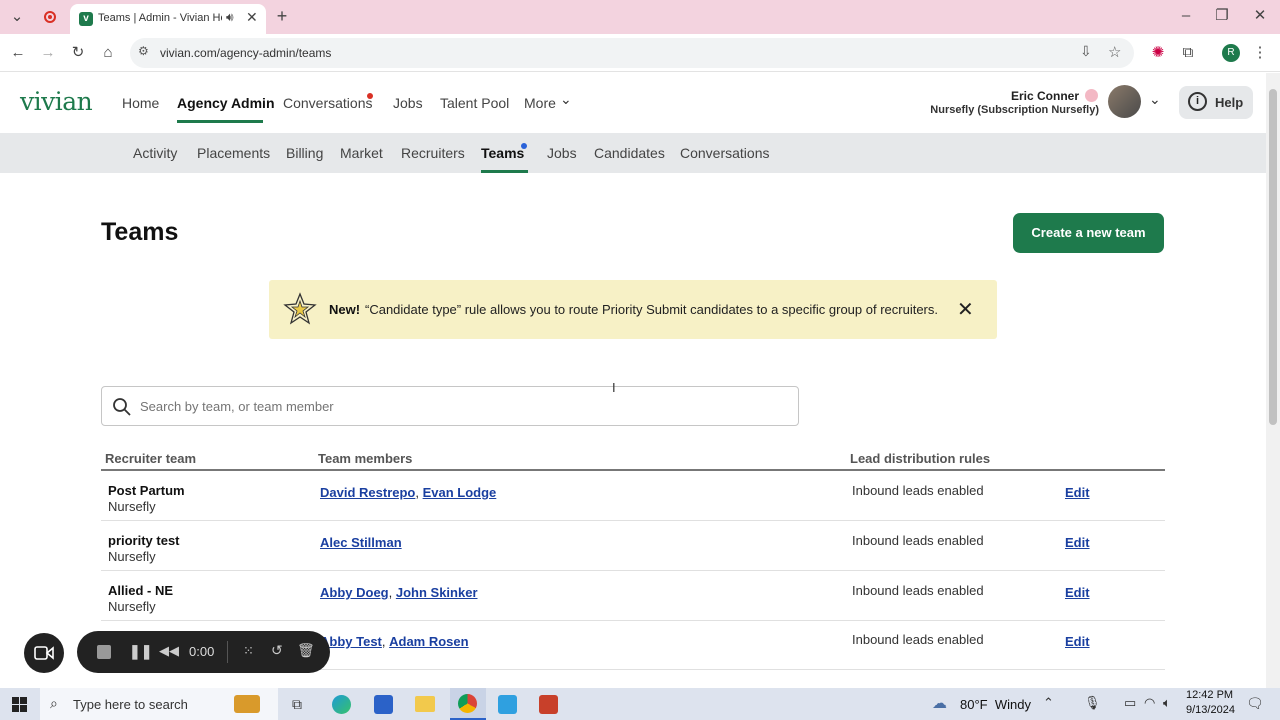 The image size is (1280, 720). I want to click on window-minimize-icon: –, so click(1186, 16).